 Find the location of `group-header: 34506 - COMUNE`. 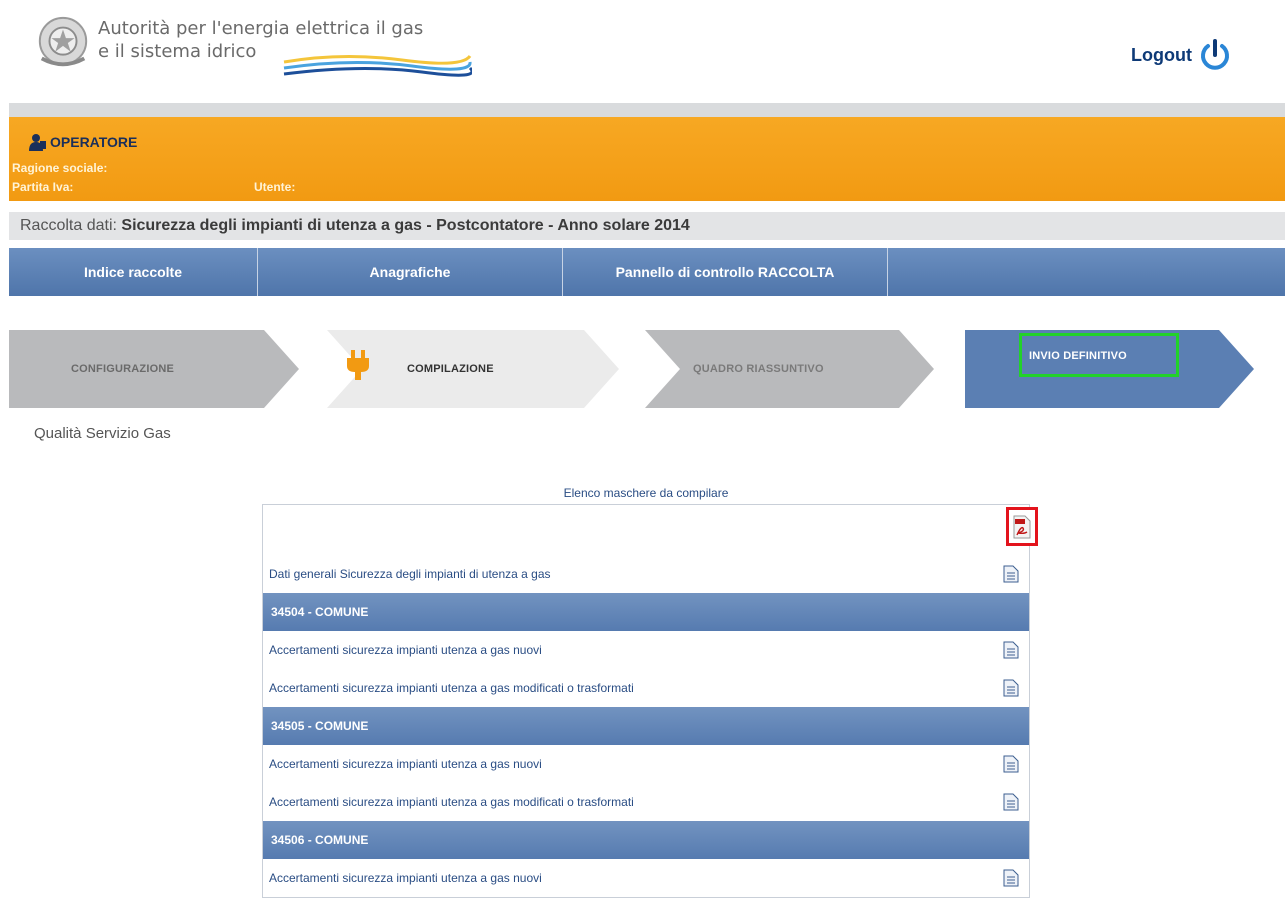

group-header: 34506 - COMUNE is located at coordinates (646, 840).